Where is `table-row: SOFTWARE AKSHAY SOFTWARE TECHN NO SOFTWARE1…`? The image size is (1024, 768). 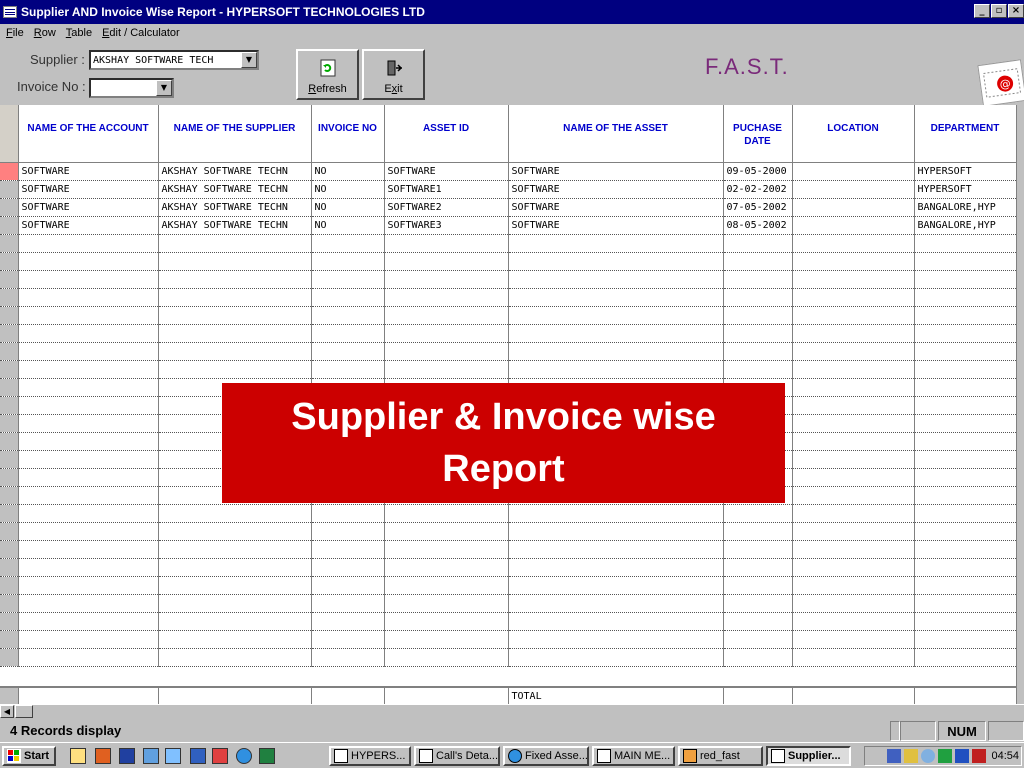 table-row: SOFTWARE AKSHAY SOFTWARE TECHN NO SOFTWARE1… is located at coordinates (508, 189).